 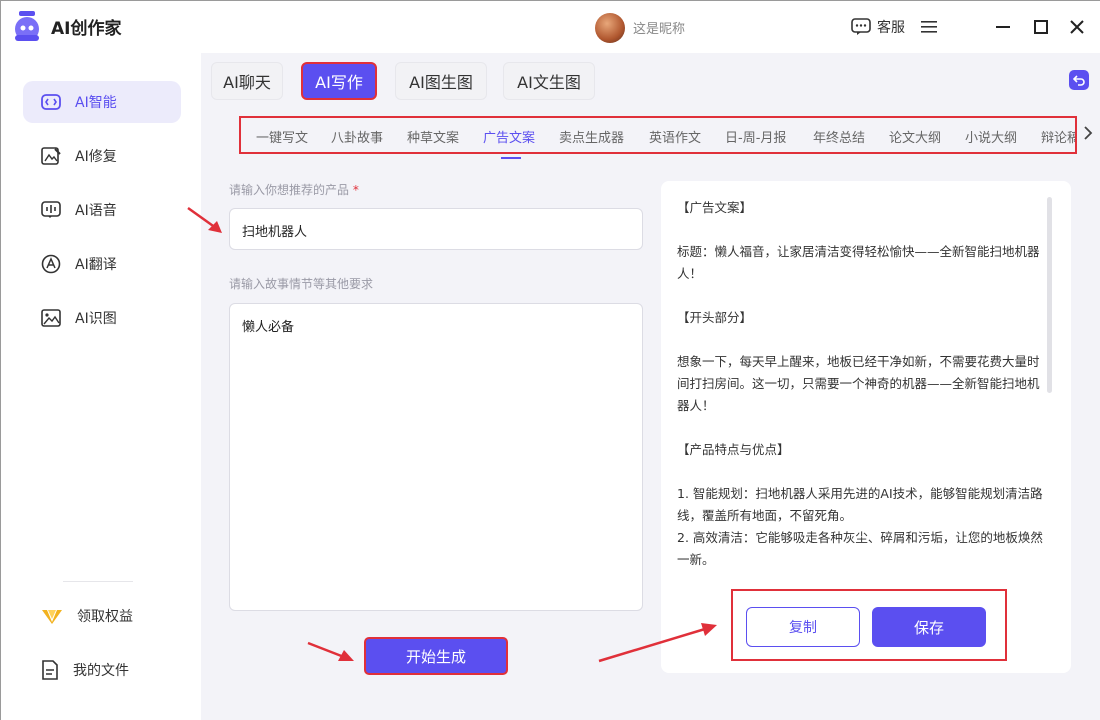 What do you see at coordinates (549, 81) in the screenshot?
I see `tab-ai-text-to-image: AI文生图` at bounding box center [549, 81].